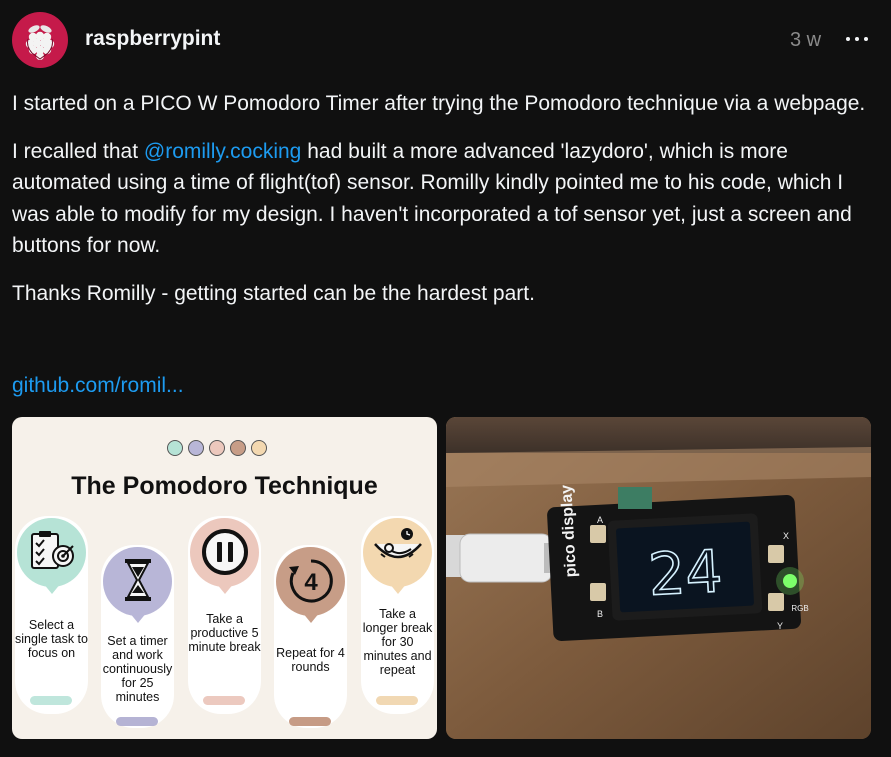 Image resolution: width=891 pixels, height=757 pixels. What do you see at coordinates (857, 38) in the screenshot?
I see `more-options-icon` at bounding box center [857, 38].